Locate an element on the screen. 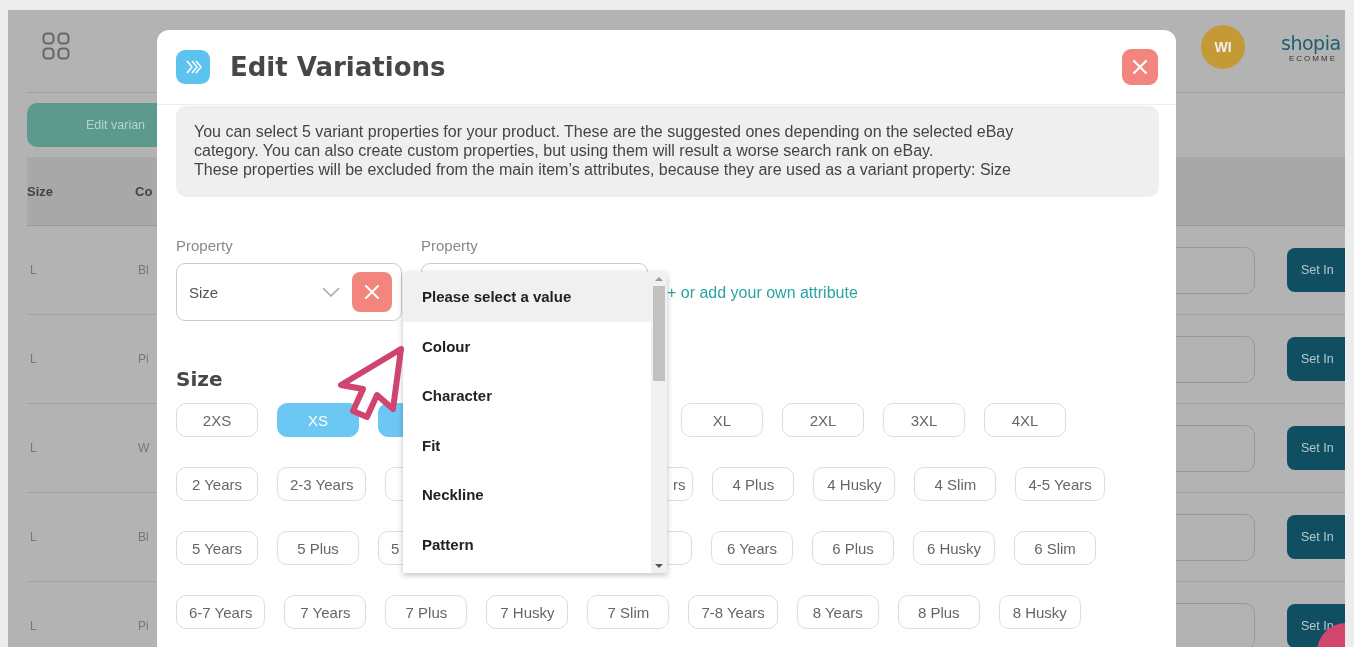 This screenshot has width=1354, height=647. size-chip: 7 Husky is located at coordinates (527, 612).